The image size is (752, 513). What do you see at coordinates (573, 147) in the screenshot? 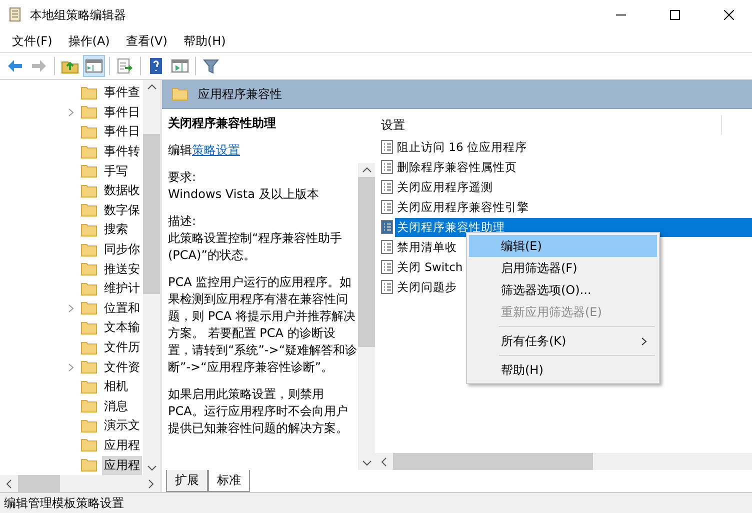
I see `policy-row: 阻止访问 16 位应用程序` at bounding box center [573, 147].